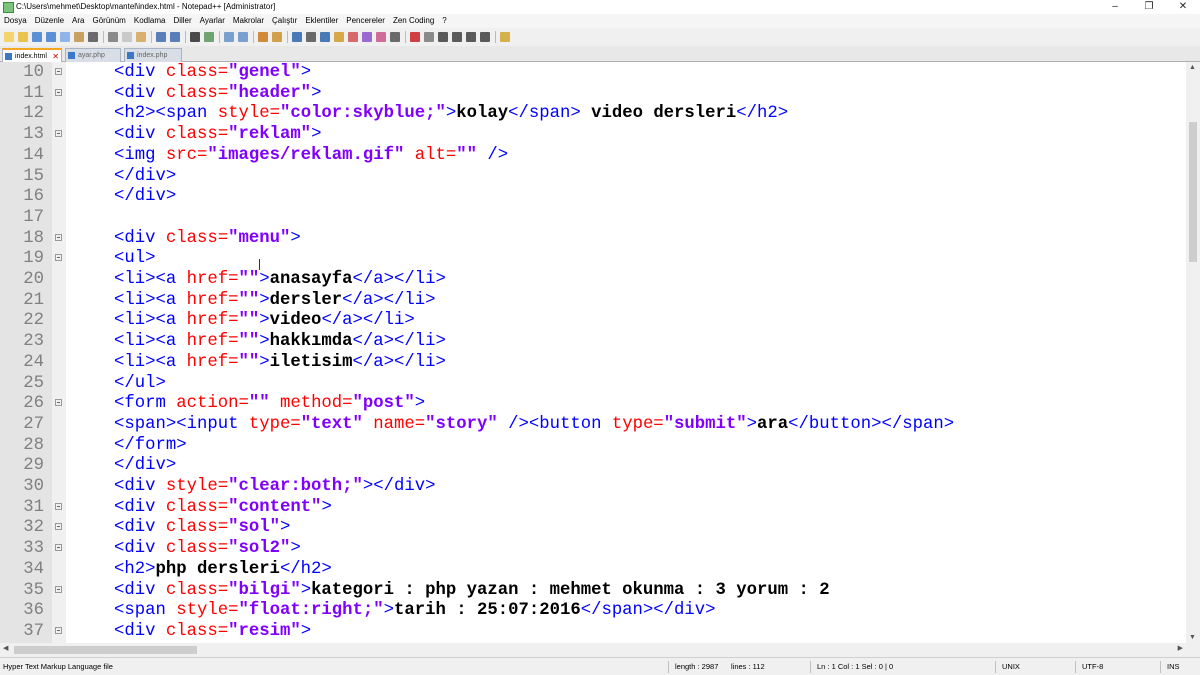 The width and height of the screenshot is (1200, 675). What do you see at coordinates (150, 21) in the screenshot?
I see `menu-item: Kodlama` at bounding box center [150, 21].